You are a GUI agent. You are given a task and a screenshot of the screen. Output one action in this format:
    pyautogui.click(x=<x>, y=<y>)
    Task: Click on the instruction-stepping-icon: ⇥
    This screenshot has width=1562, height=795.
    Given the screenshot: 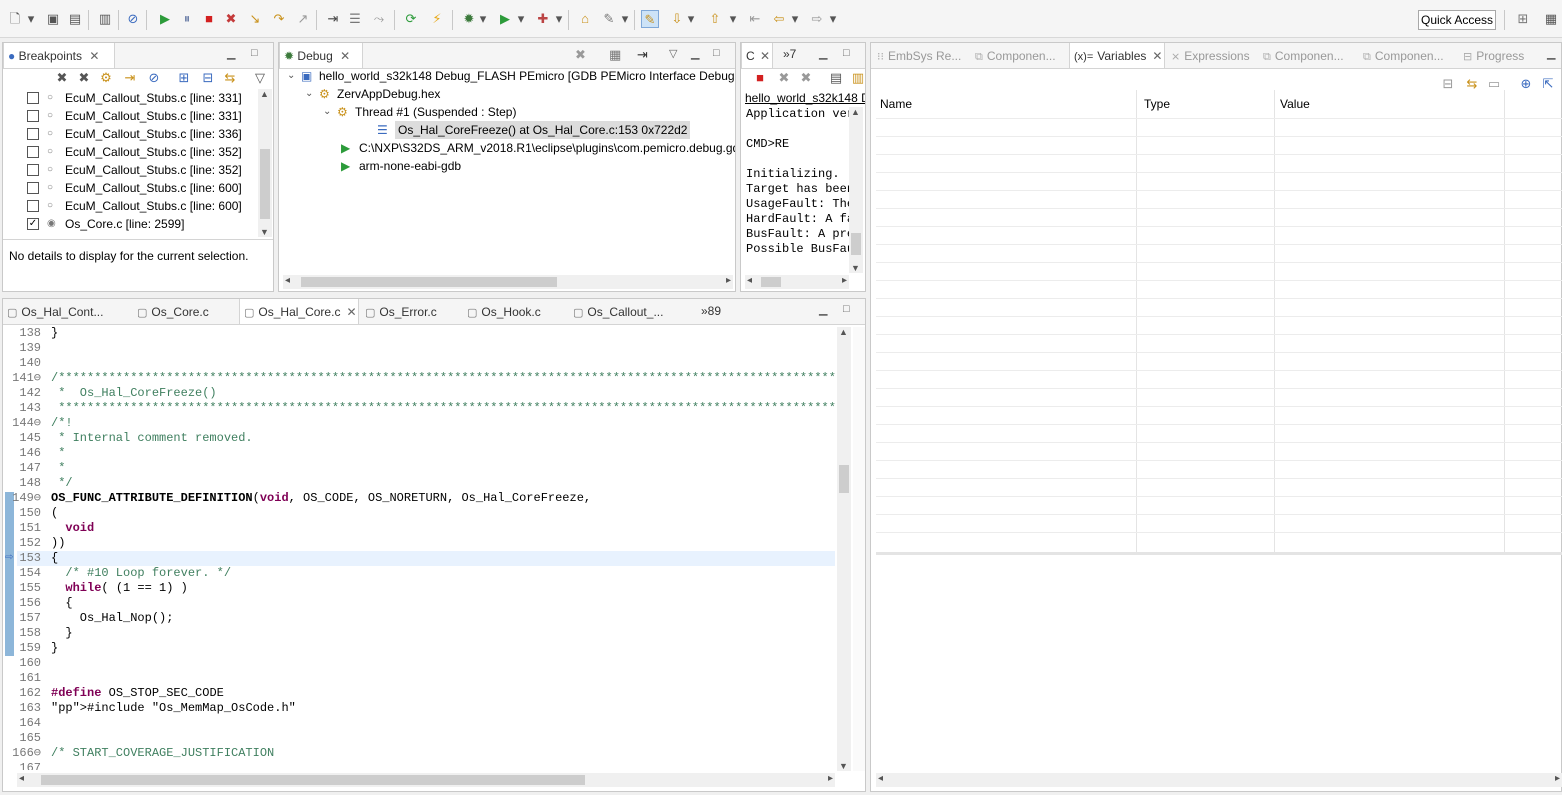 What is the action you would take?
    pyautogui.click(x=333, y=19)
    